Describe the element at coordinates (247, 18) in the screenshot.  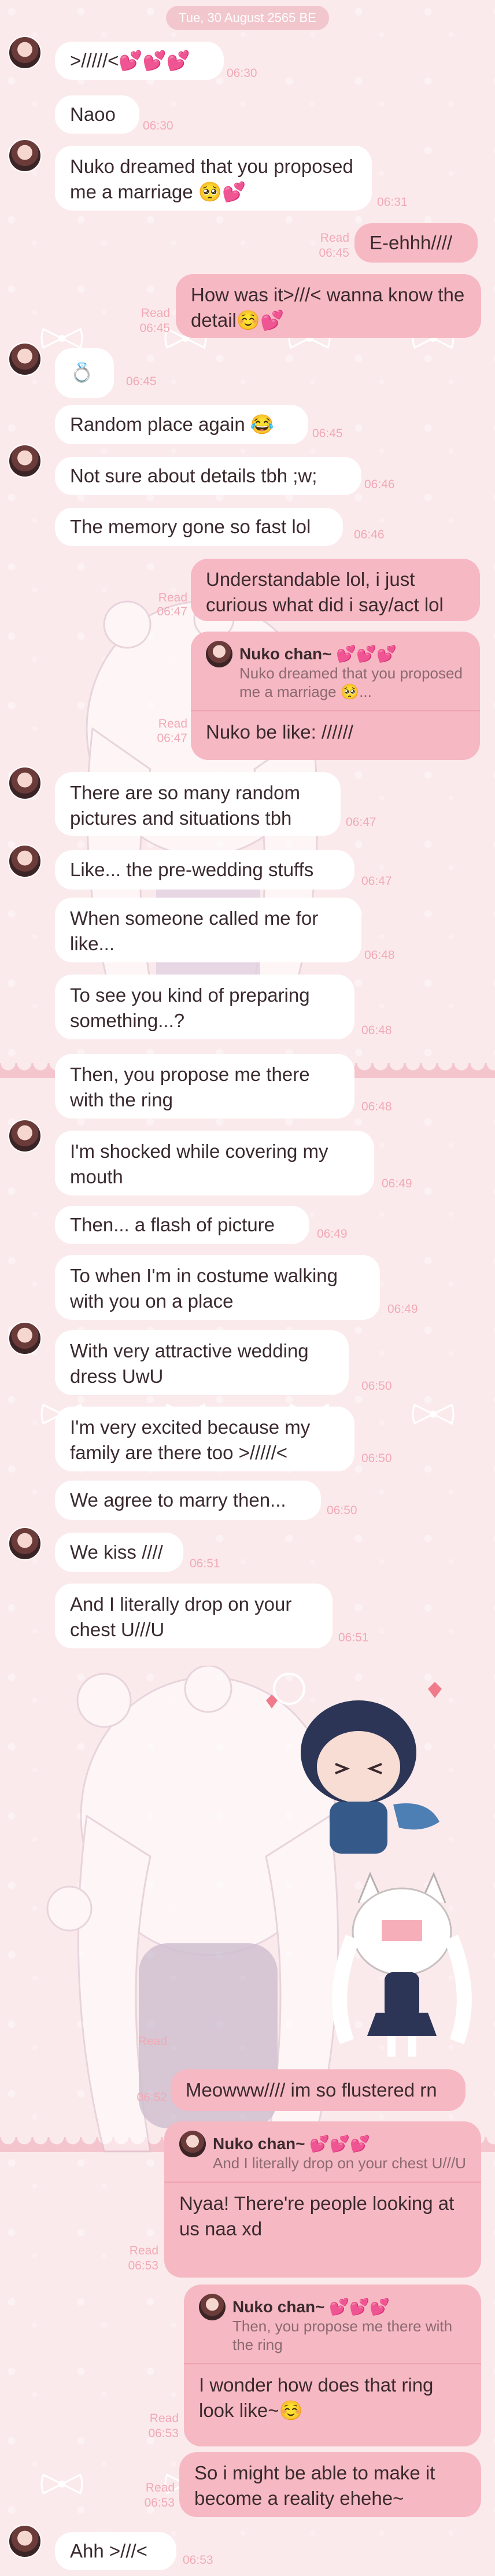
I see `date-separator: Tue, 30 August 2565 BE` at that location.